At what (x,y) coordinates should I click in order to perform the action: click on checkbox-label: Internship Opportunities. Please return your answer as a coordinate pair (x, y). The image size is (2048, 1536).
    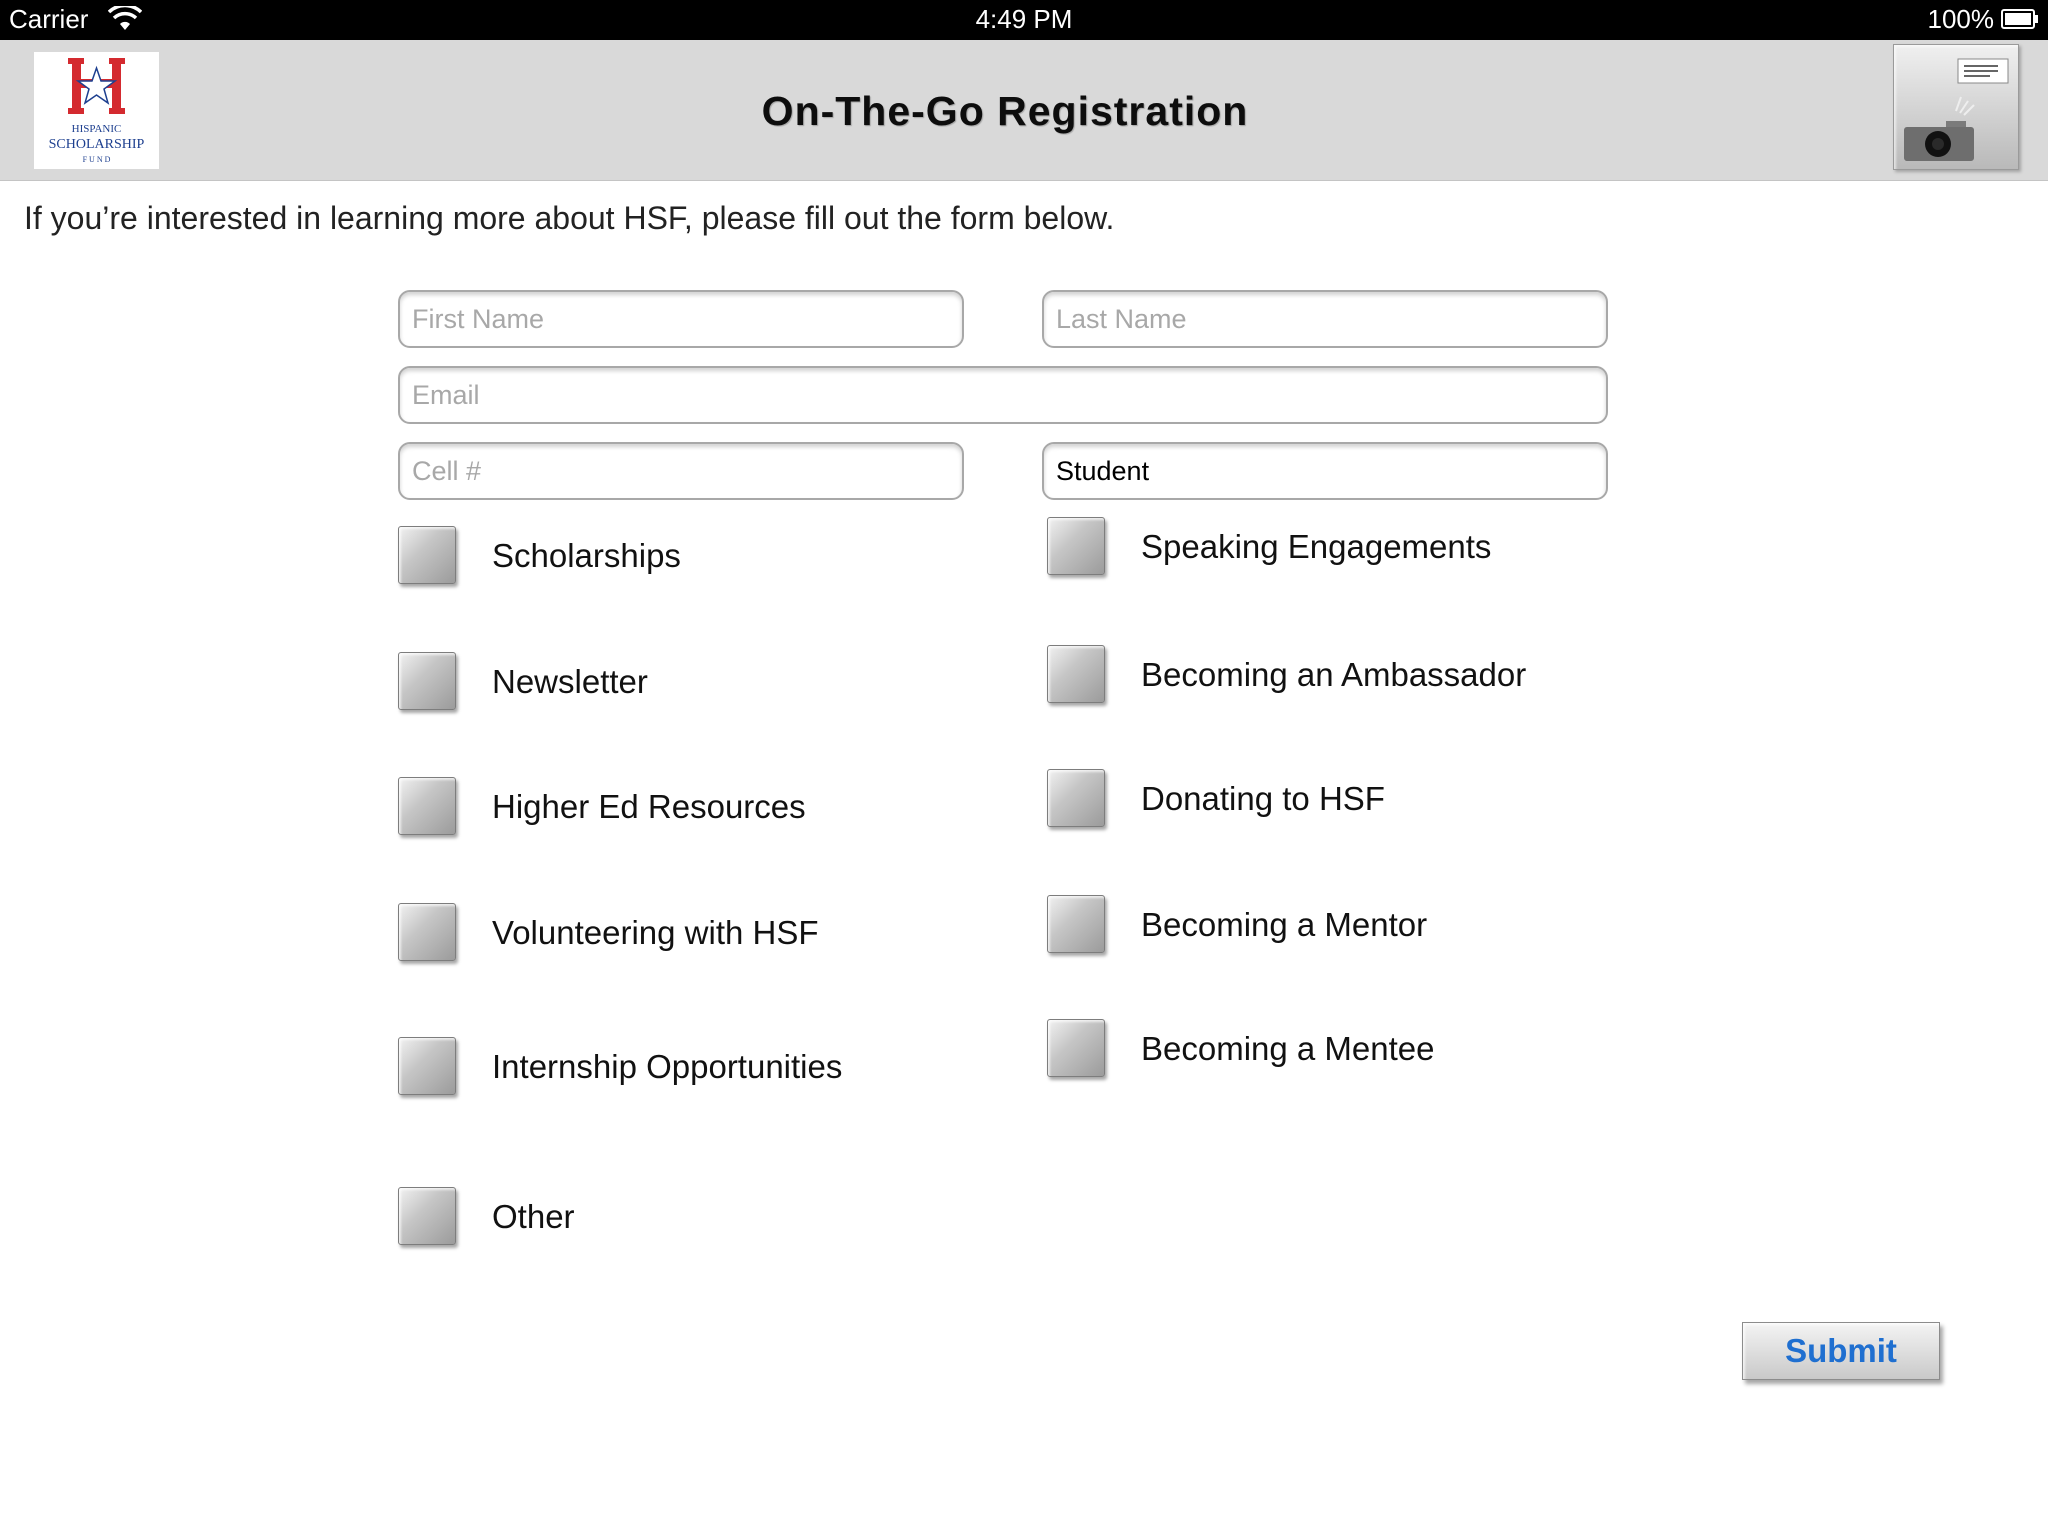
    Looking at the image, I should click on (667, 1066).